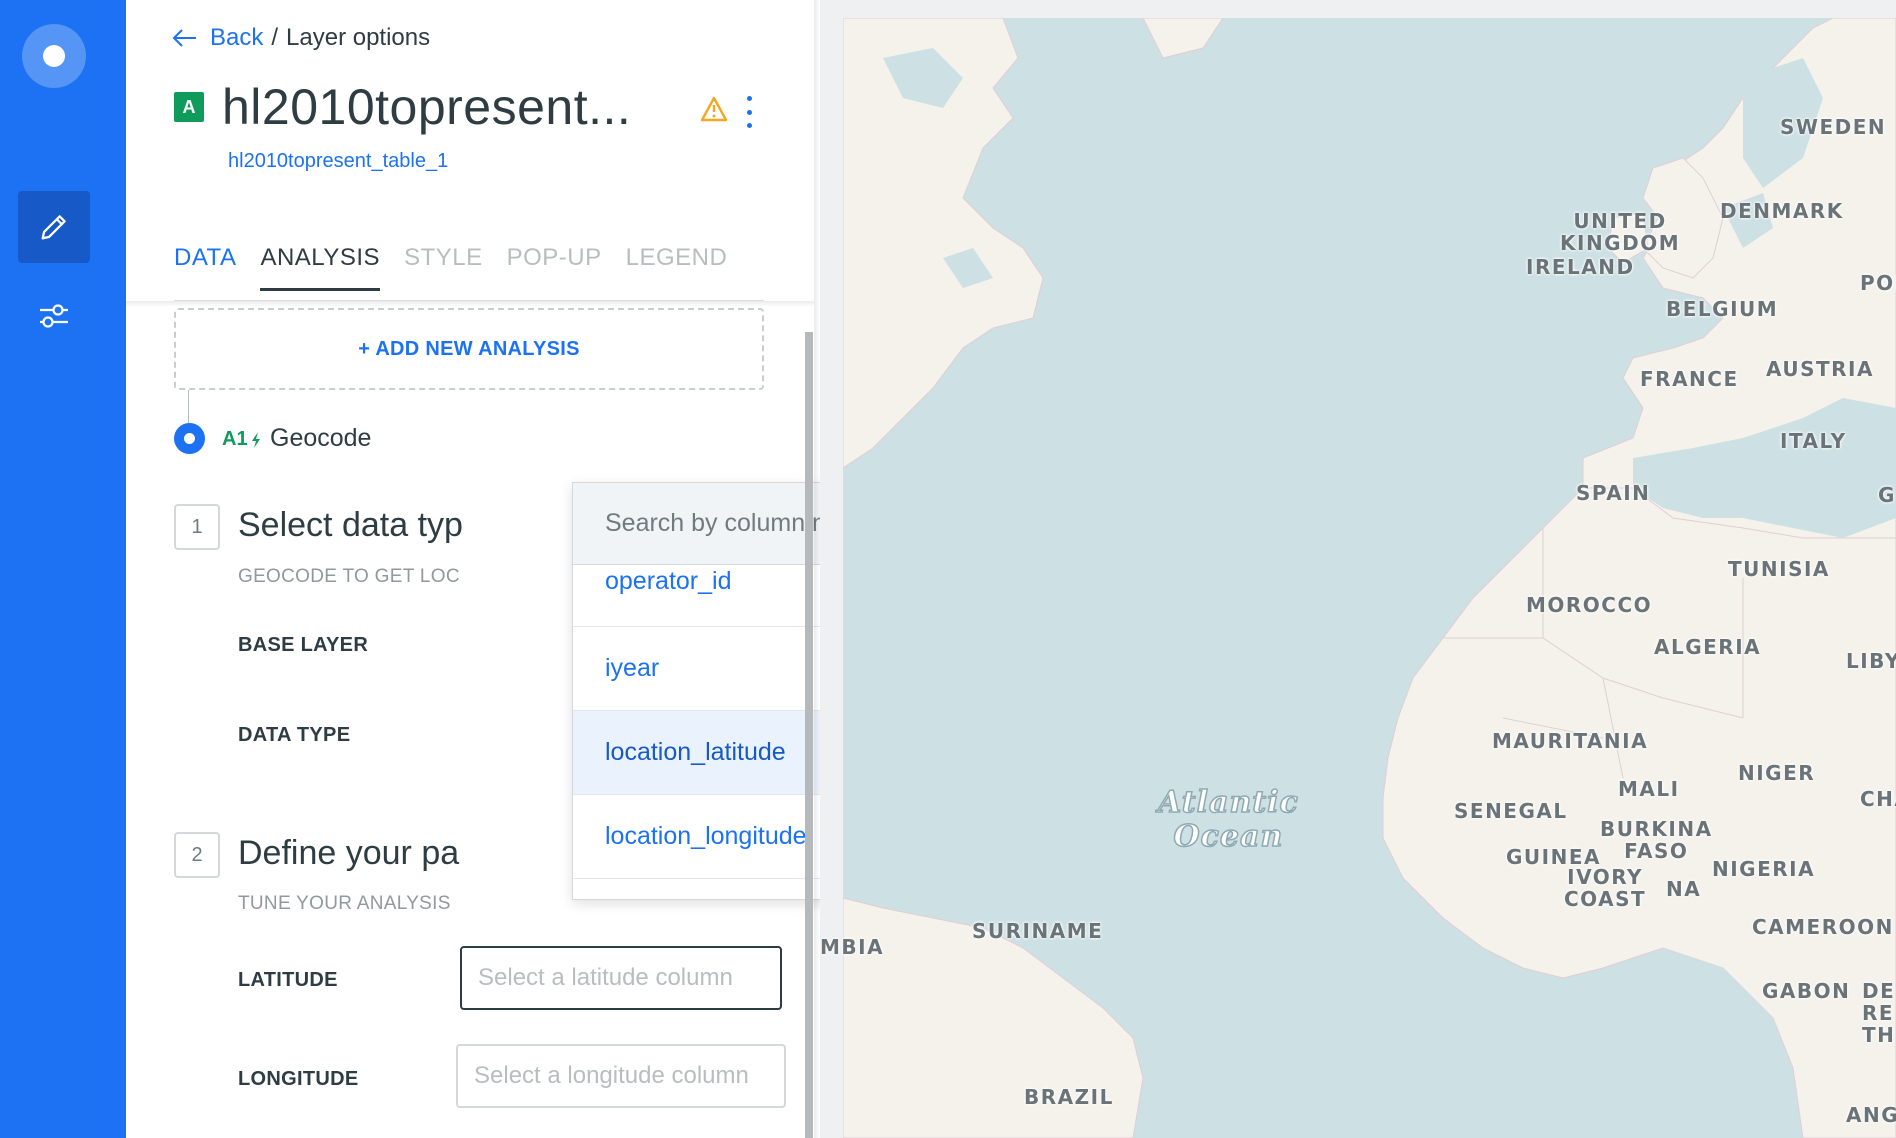  What do you see at coordinates (469, 349) in the screenshot?
I see `add-new-analysis-button: + ADD NEW ANALYSIS` at bounding box center [469, 349].